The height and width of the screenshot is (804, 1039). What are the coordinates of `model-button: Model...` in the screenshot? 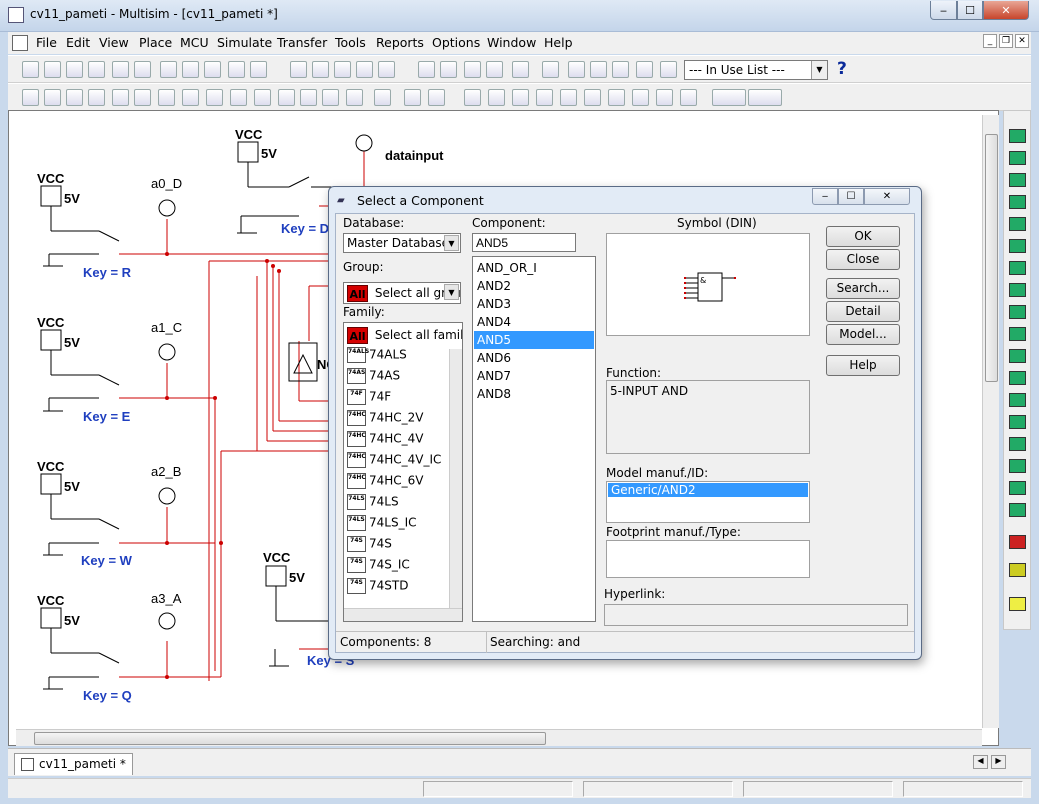 It's located at (863, 334).